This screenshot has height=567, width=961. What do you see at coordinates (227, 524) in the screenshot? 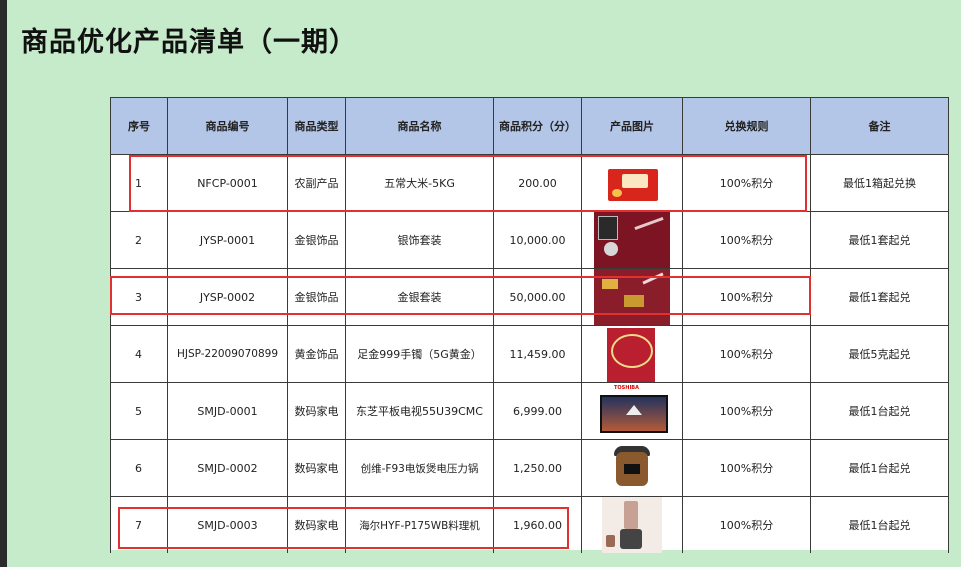
I see `cell-code: SMJD-0003` at bounding box center [227, 524].